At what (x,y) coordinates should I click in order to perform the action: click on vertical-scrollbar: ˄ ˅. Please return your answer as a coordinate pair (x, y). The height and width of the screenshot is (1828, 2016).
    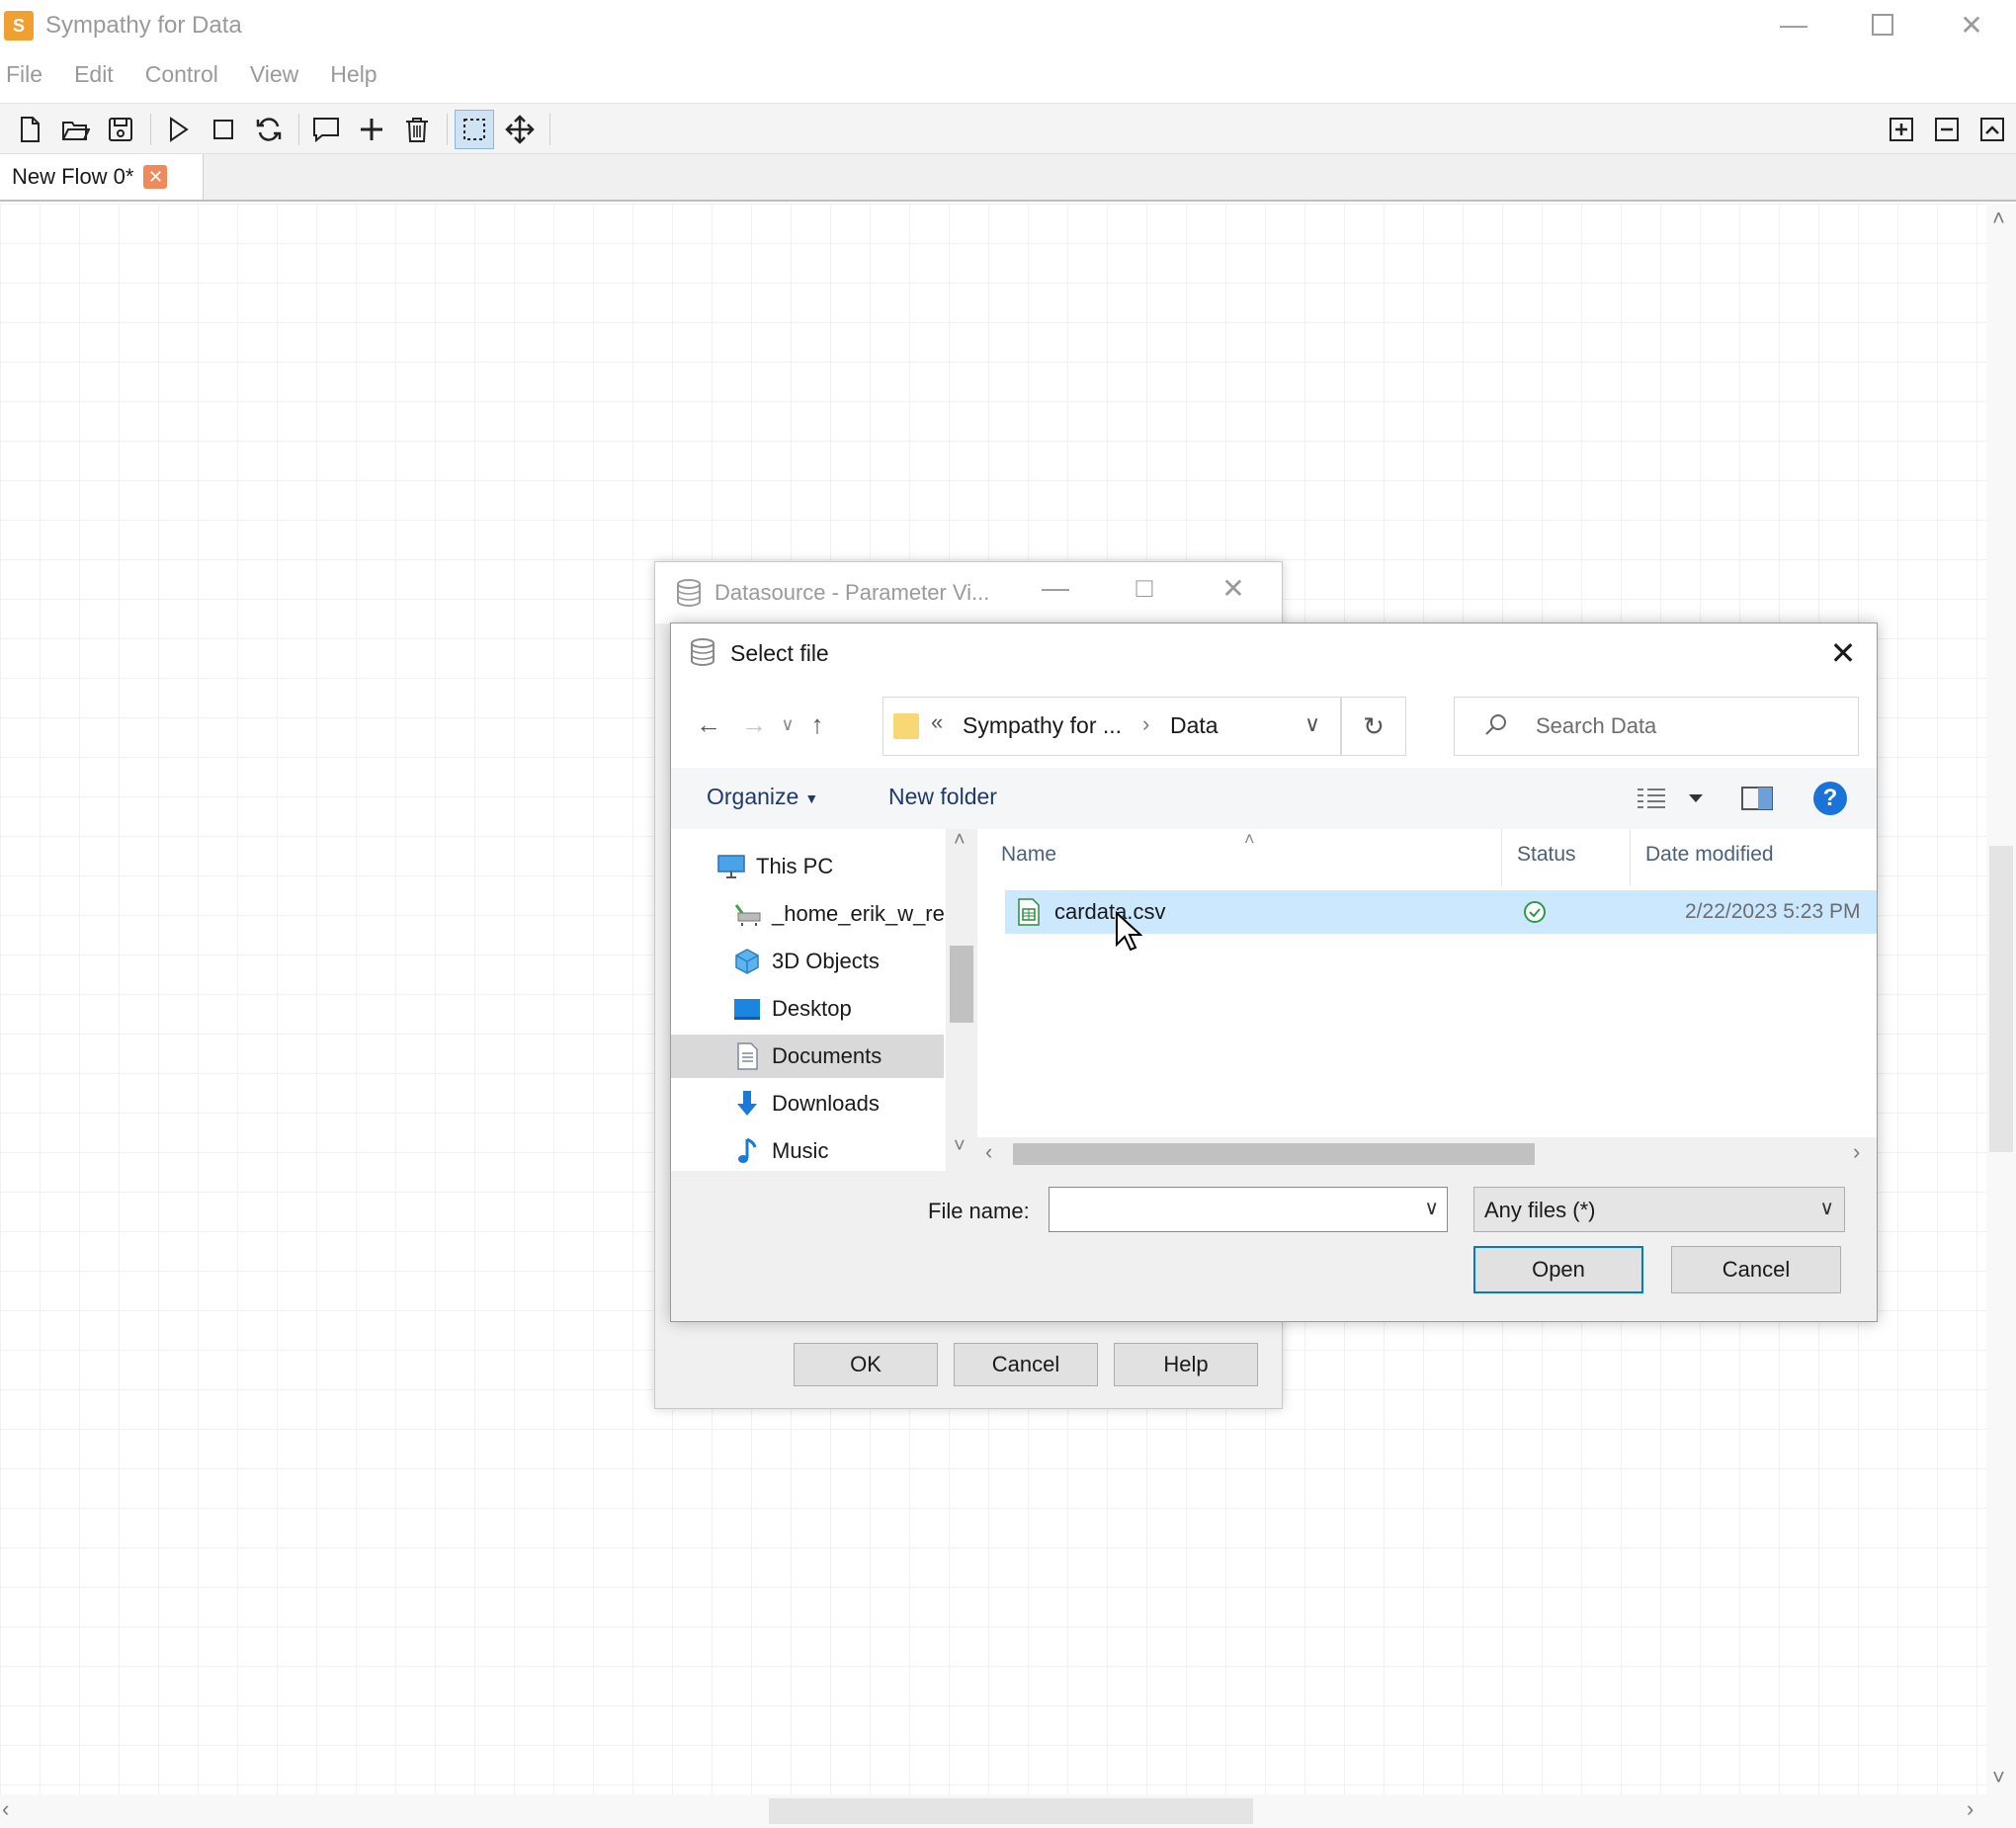
    Looking at the image, I should click on (2001, 999).